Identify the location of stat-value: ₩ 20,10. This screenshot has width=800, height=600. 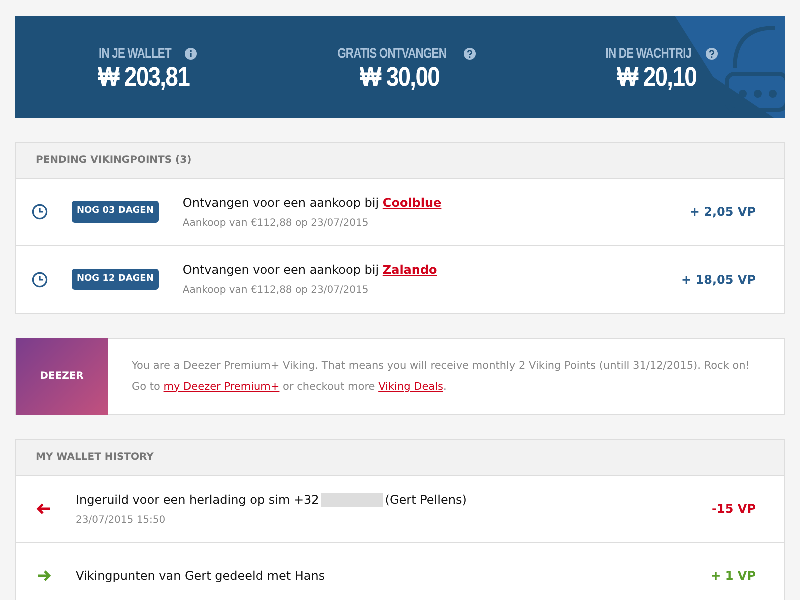
(656, 77).